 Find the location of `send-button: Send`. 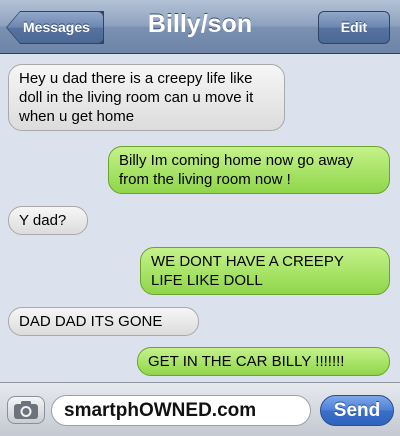

send-button: Send is located at coordinates (357, 410).